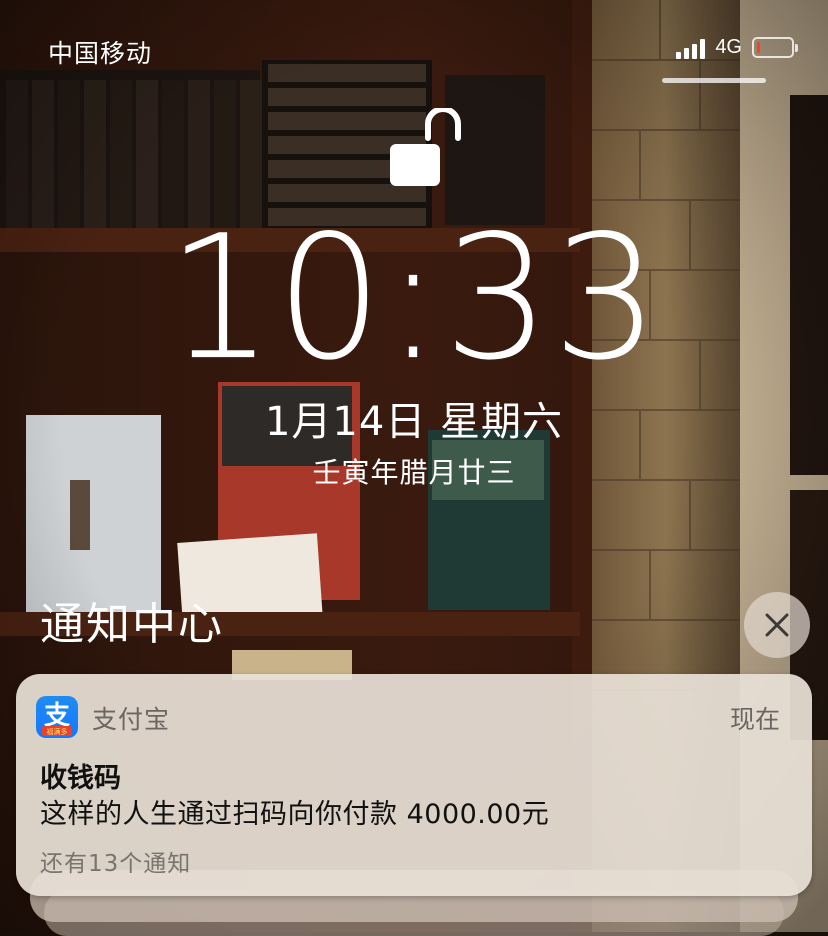 This screenshot has height=936, width=828. I want to click on notification-center-title: 通知中心, so click(132, 624).